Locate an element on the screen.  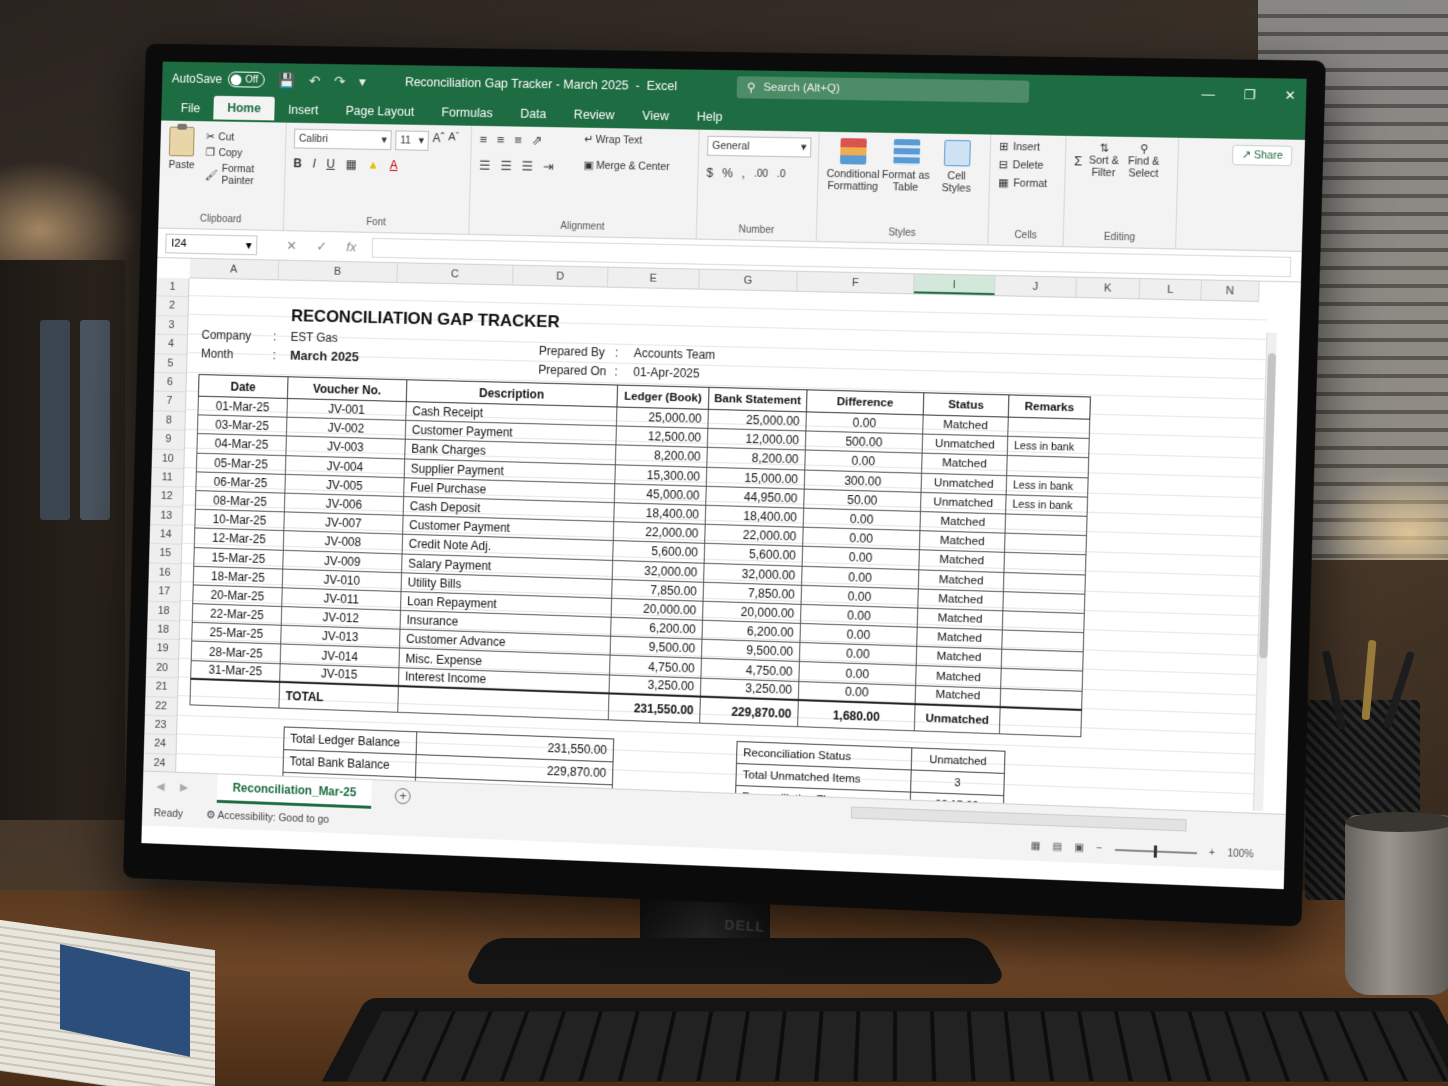
next-sheet-icon: ▶ is located at coordinates (184, 787).